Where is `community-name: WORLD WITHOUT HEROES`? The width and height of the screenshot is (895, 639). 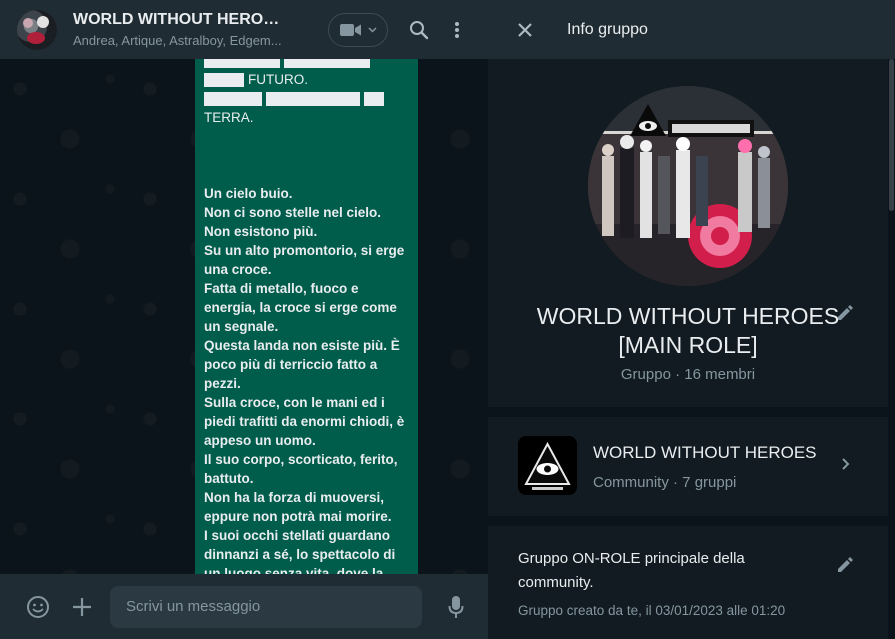
community-name: WORLD WITHOUT HEROES is located at coordinates (705, 452).